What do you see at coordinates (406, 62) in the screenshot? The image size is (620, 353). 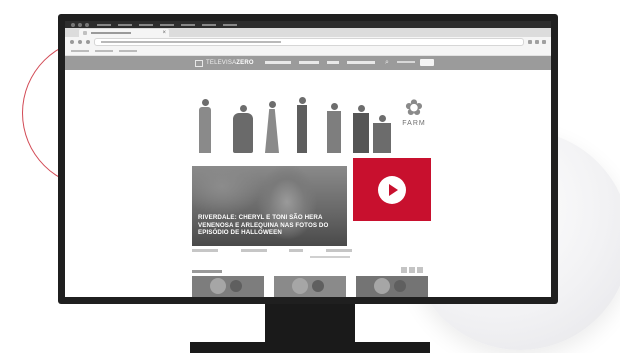 I see `login-link` at bounding box center [406, 62].